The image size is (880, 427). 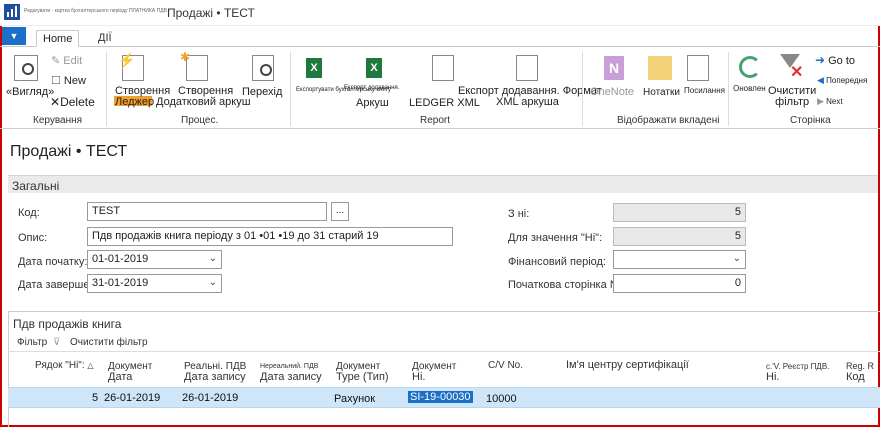 What do you see at coordinates (57, 81) in the screenshot?
I see `new-doc-icon: ☐` at bounding box center [57, 81].